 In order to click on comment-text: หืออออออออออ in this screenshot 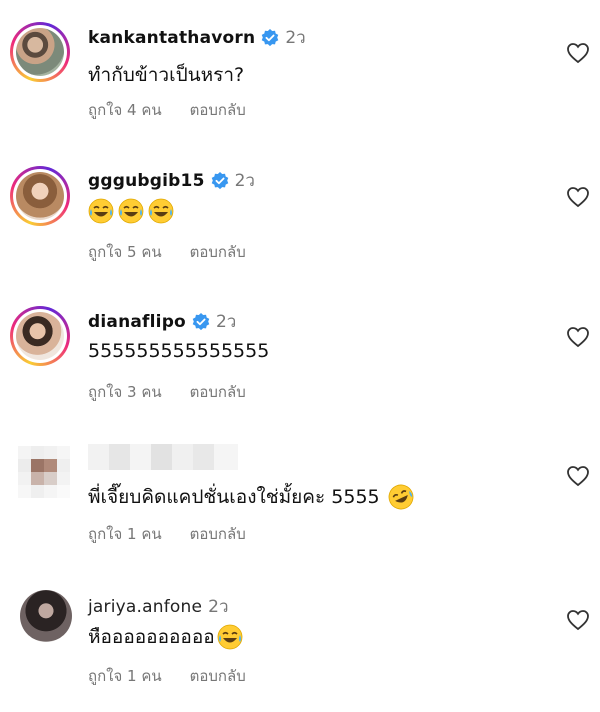, I will do `click(165, 637)`.